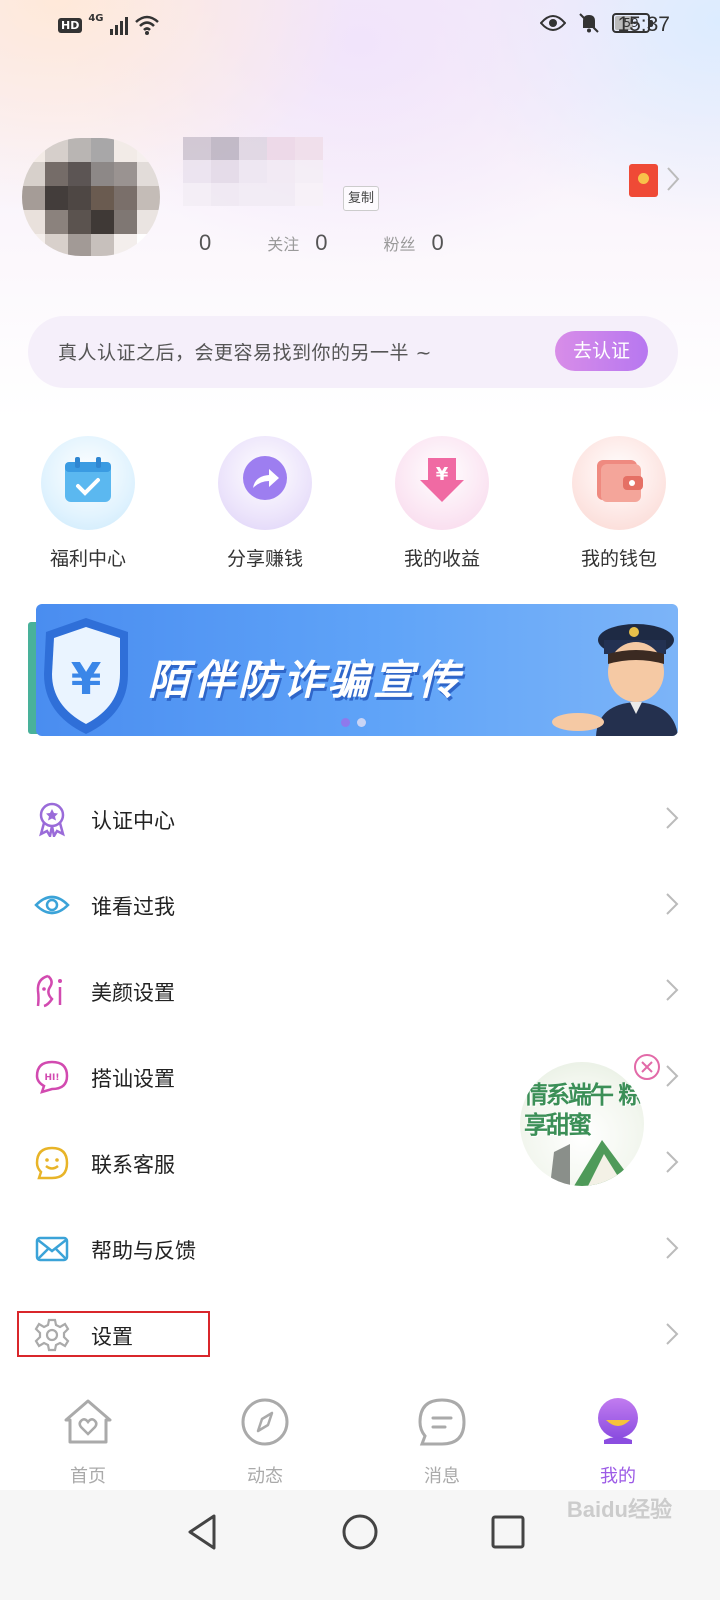 This screenshot has height=1600, width=720. I want to click on menu-label: 认证中心, so click(133, 821).